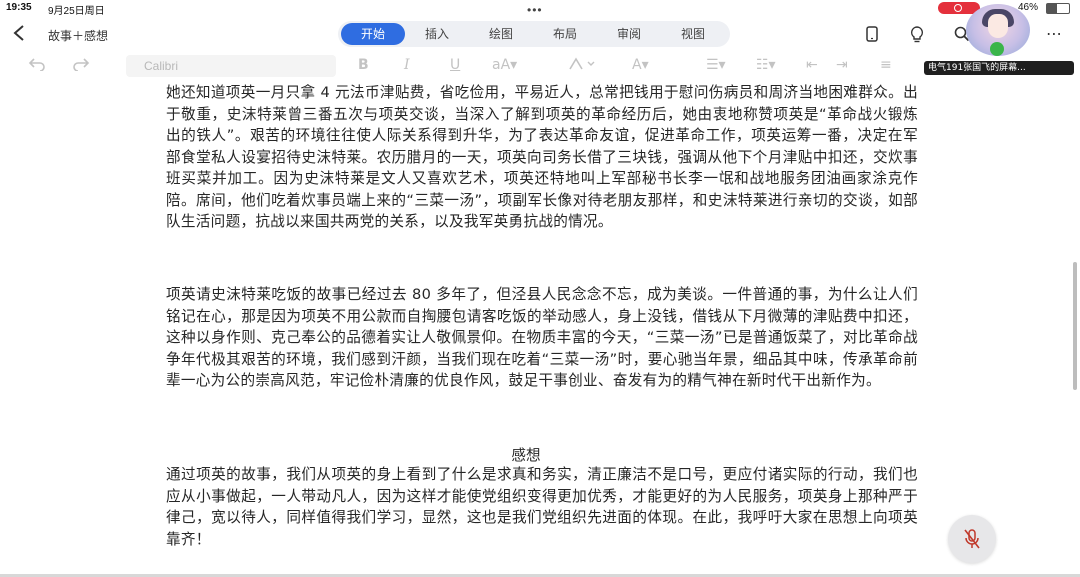  I want to click on avatar-face, so click(998, 26).